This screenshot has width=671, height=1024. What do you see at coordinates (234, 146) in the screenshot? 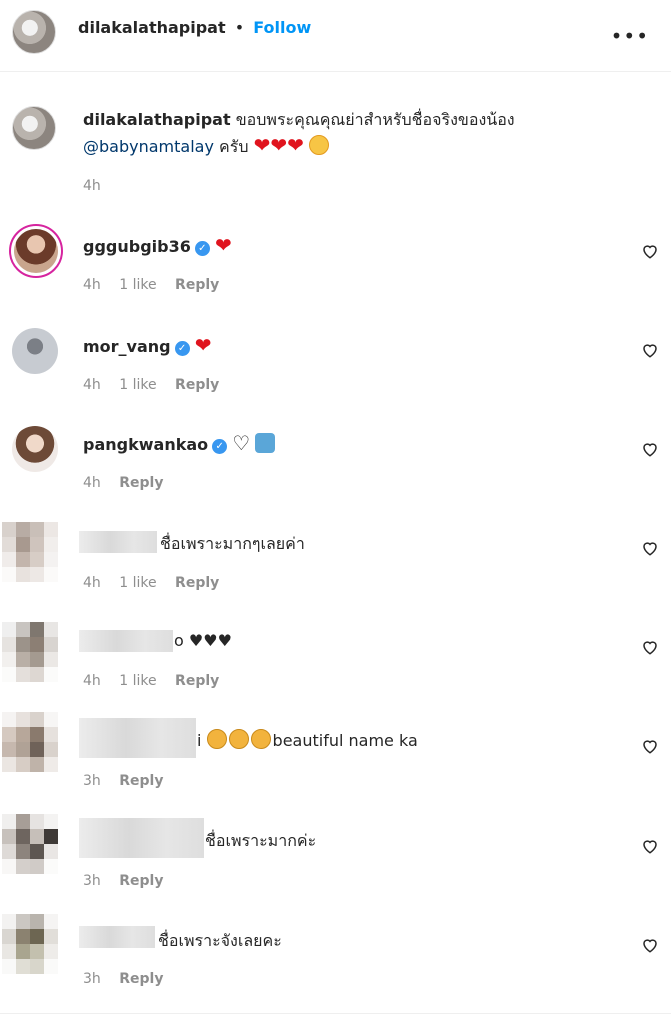
I see `caption-text-2: ครับ` at bounding box center [234, 146].